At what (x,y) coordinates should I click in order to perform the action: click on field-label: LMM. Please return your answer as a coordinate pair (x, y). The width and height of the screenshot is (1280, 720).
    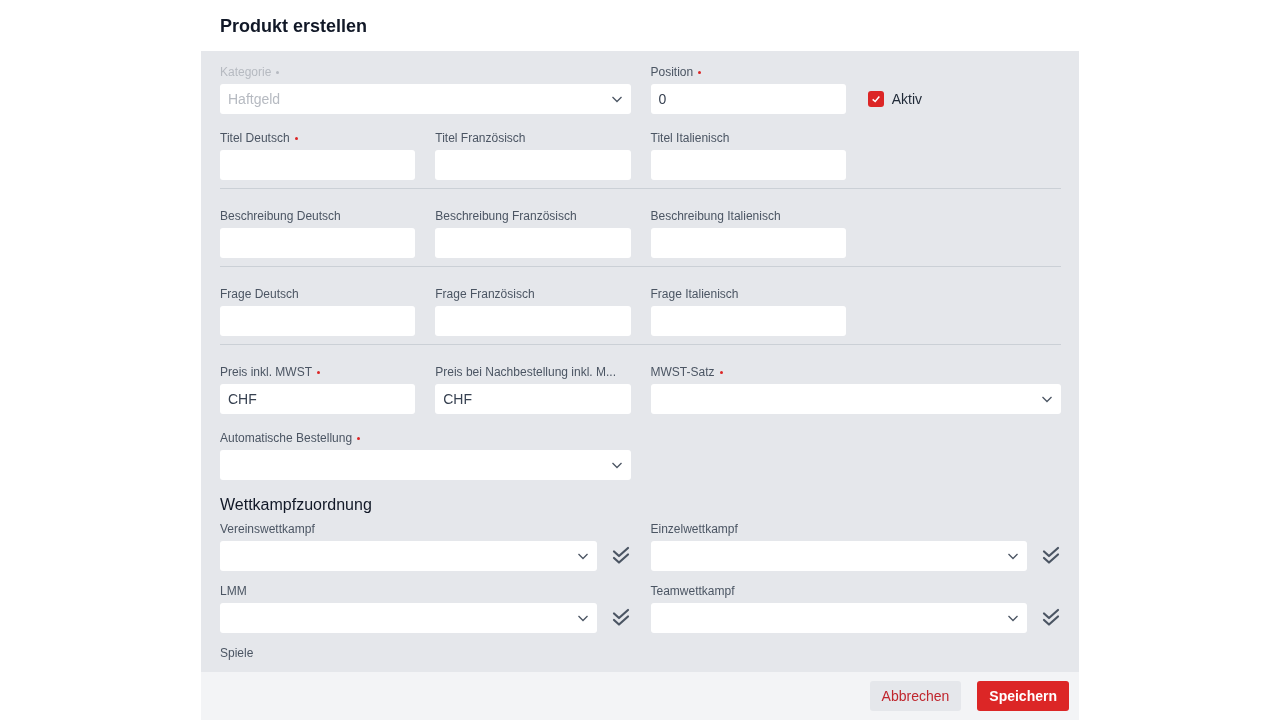
    Looking at the image, I should click on (233, 591).